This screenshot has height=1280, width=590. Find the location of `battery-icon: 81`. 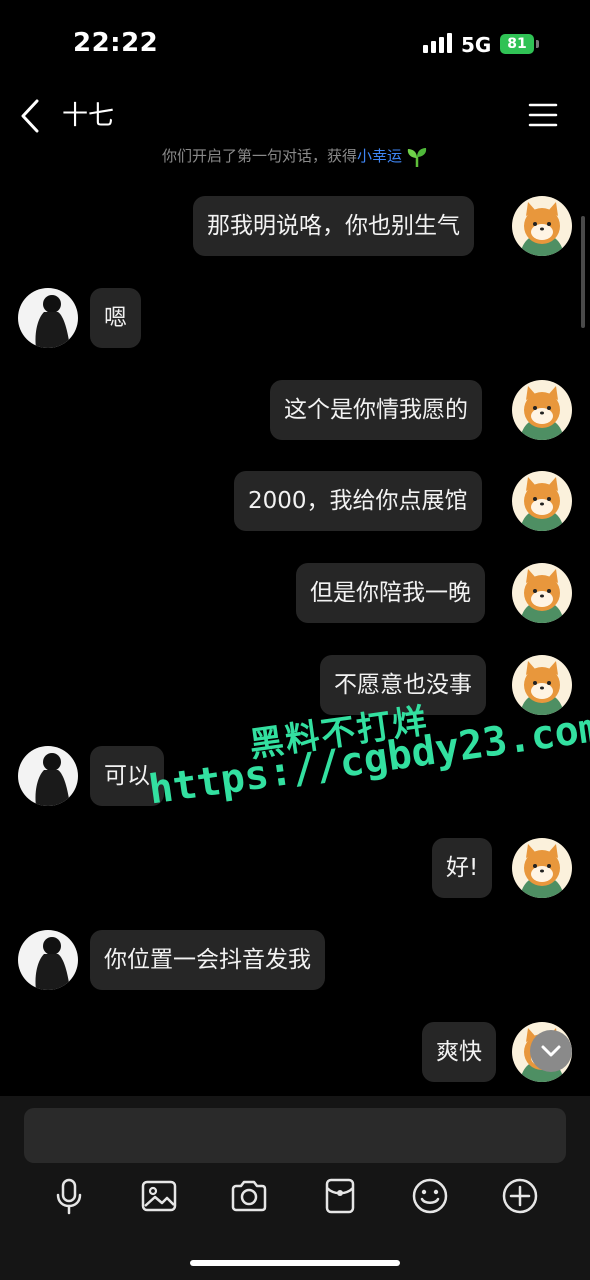

battery-icon: 81 is located at coordinates (520, 44).